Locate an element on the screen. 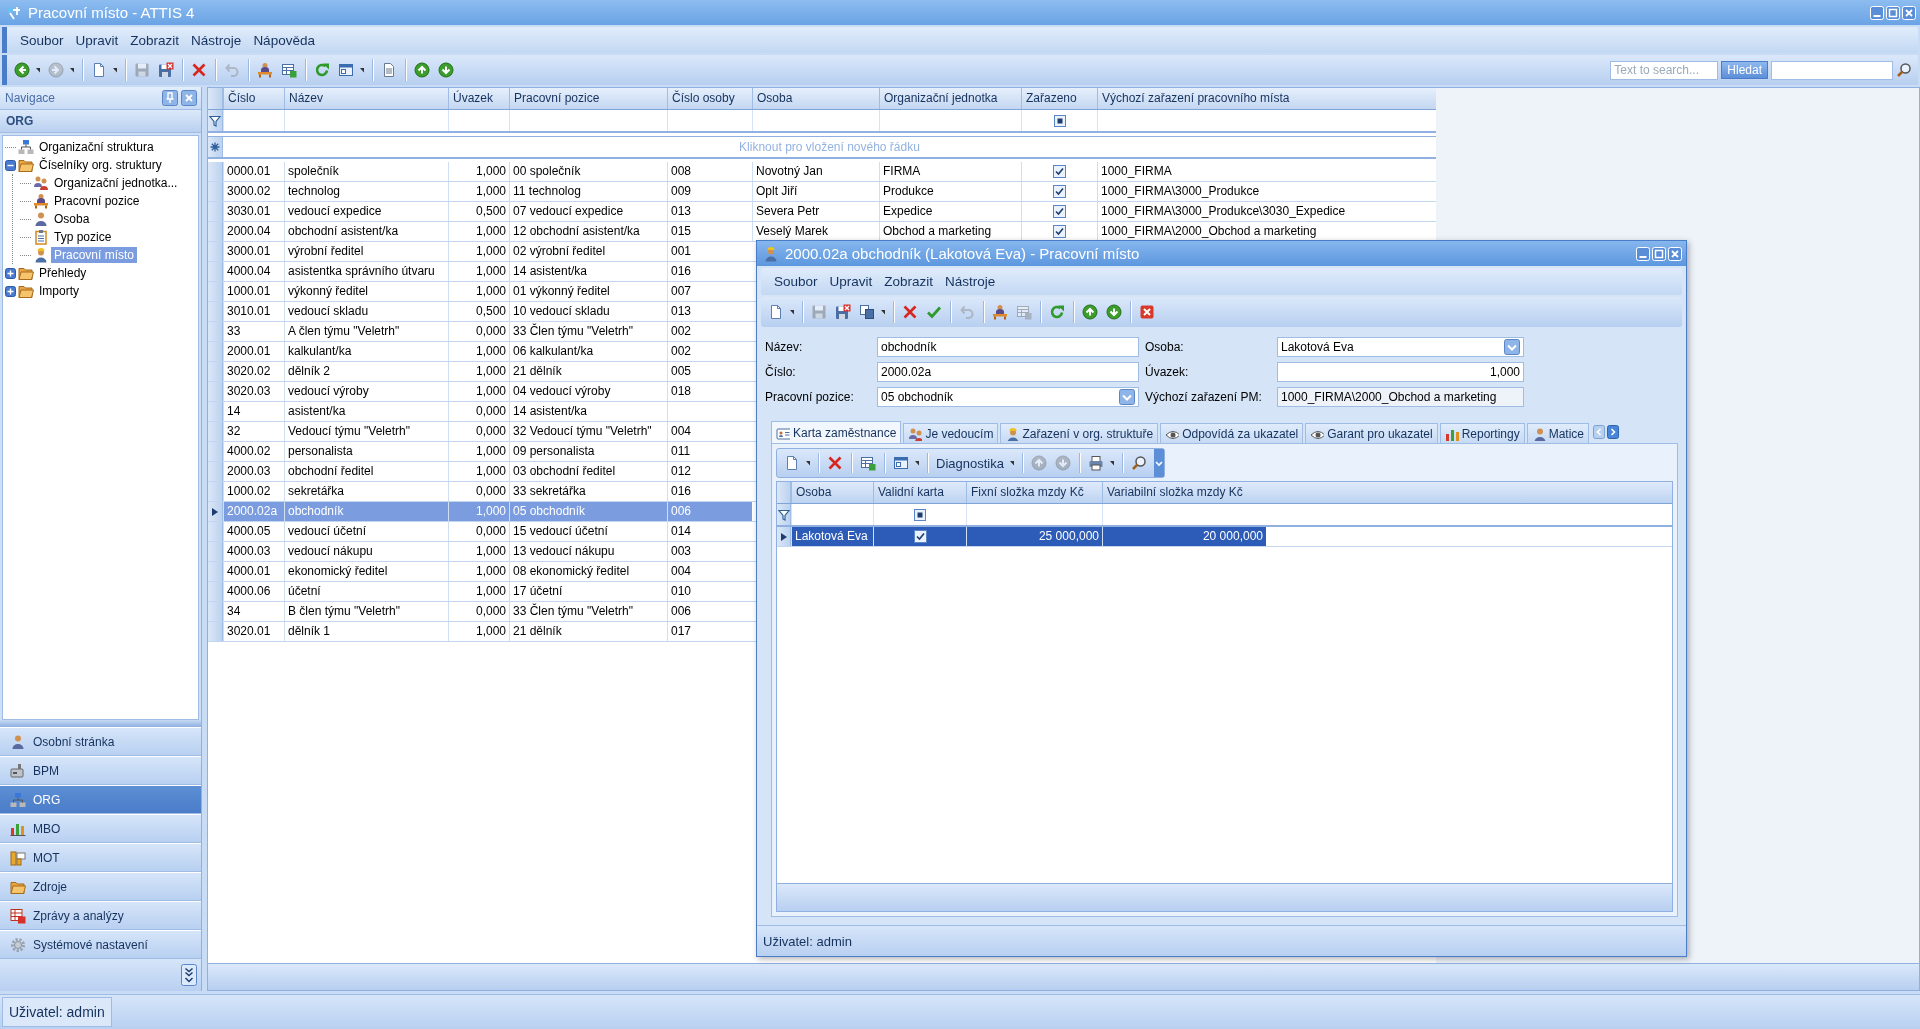 This screenshot has width=1920, height=1029. table-cell: 07 vedoucí expedice is located at coordinates (588, 211).